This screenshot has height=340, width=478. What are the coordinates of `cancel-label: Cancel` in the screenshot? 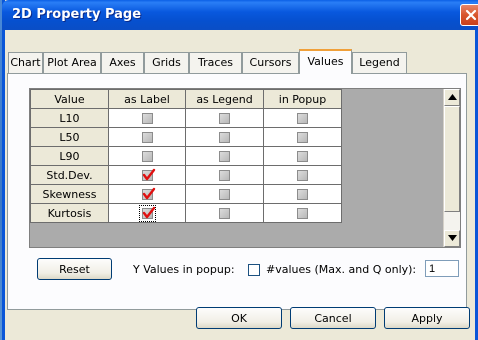 It's located at (333, 318).